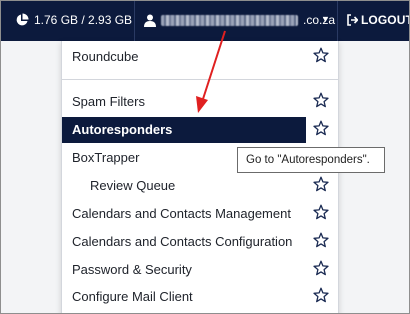 The height and width of the screenshot is (314, 410). I want to click on user-icon, so click(150, 20).